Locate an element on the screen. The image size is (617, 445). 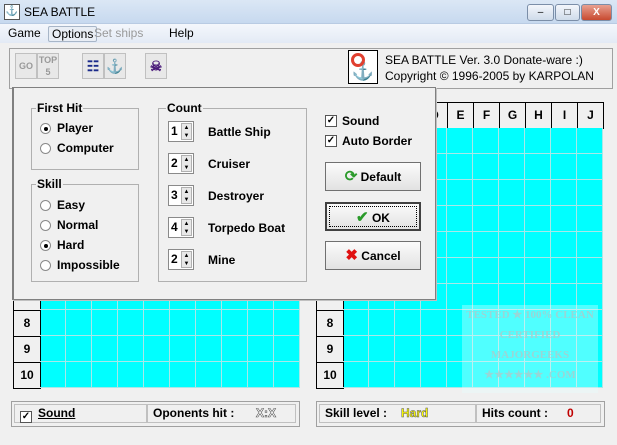
radio-player-label: Player is located at coordinates (75, 128).